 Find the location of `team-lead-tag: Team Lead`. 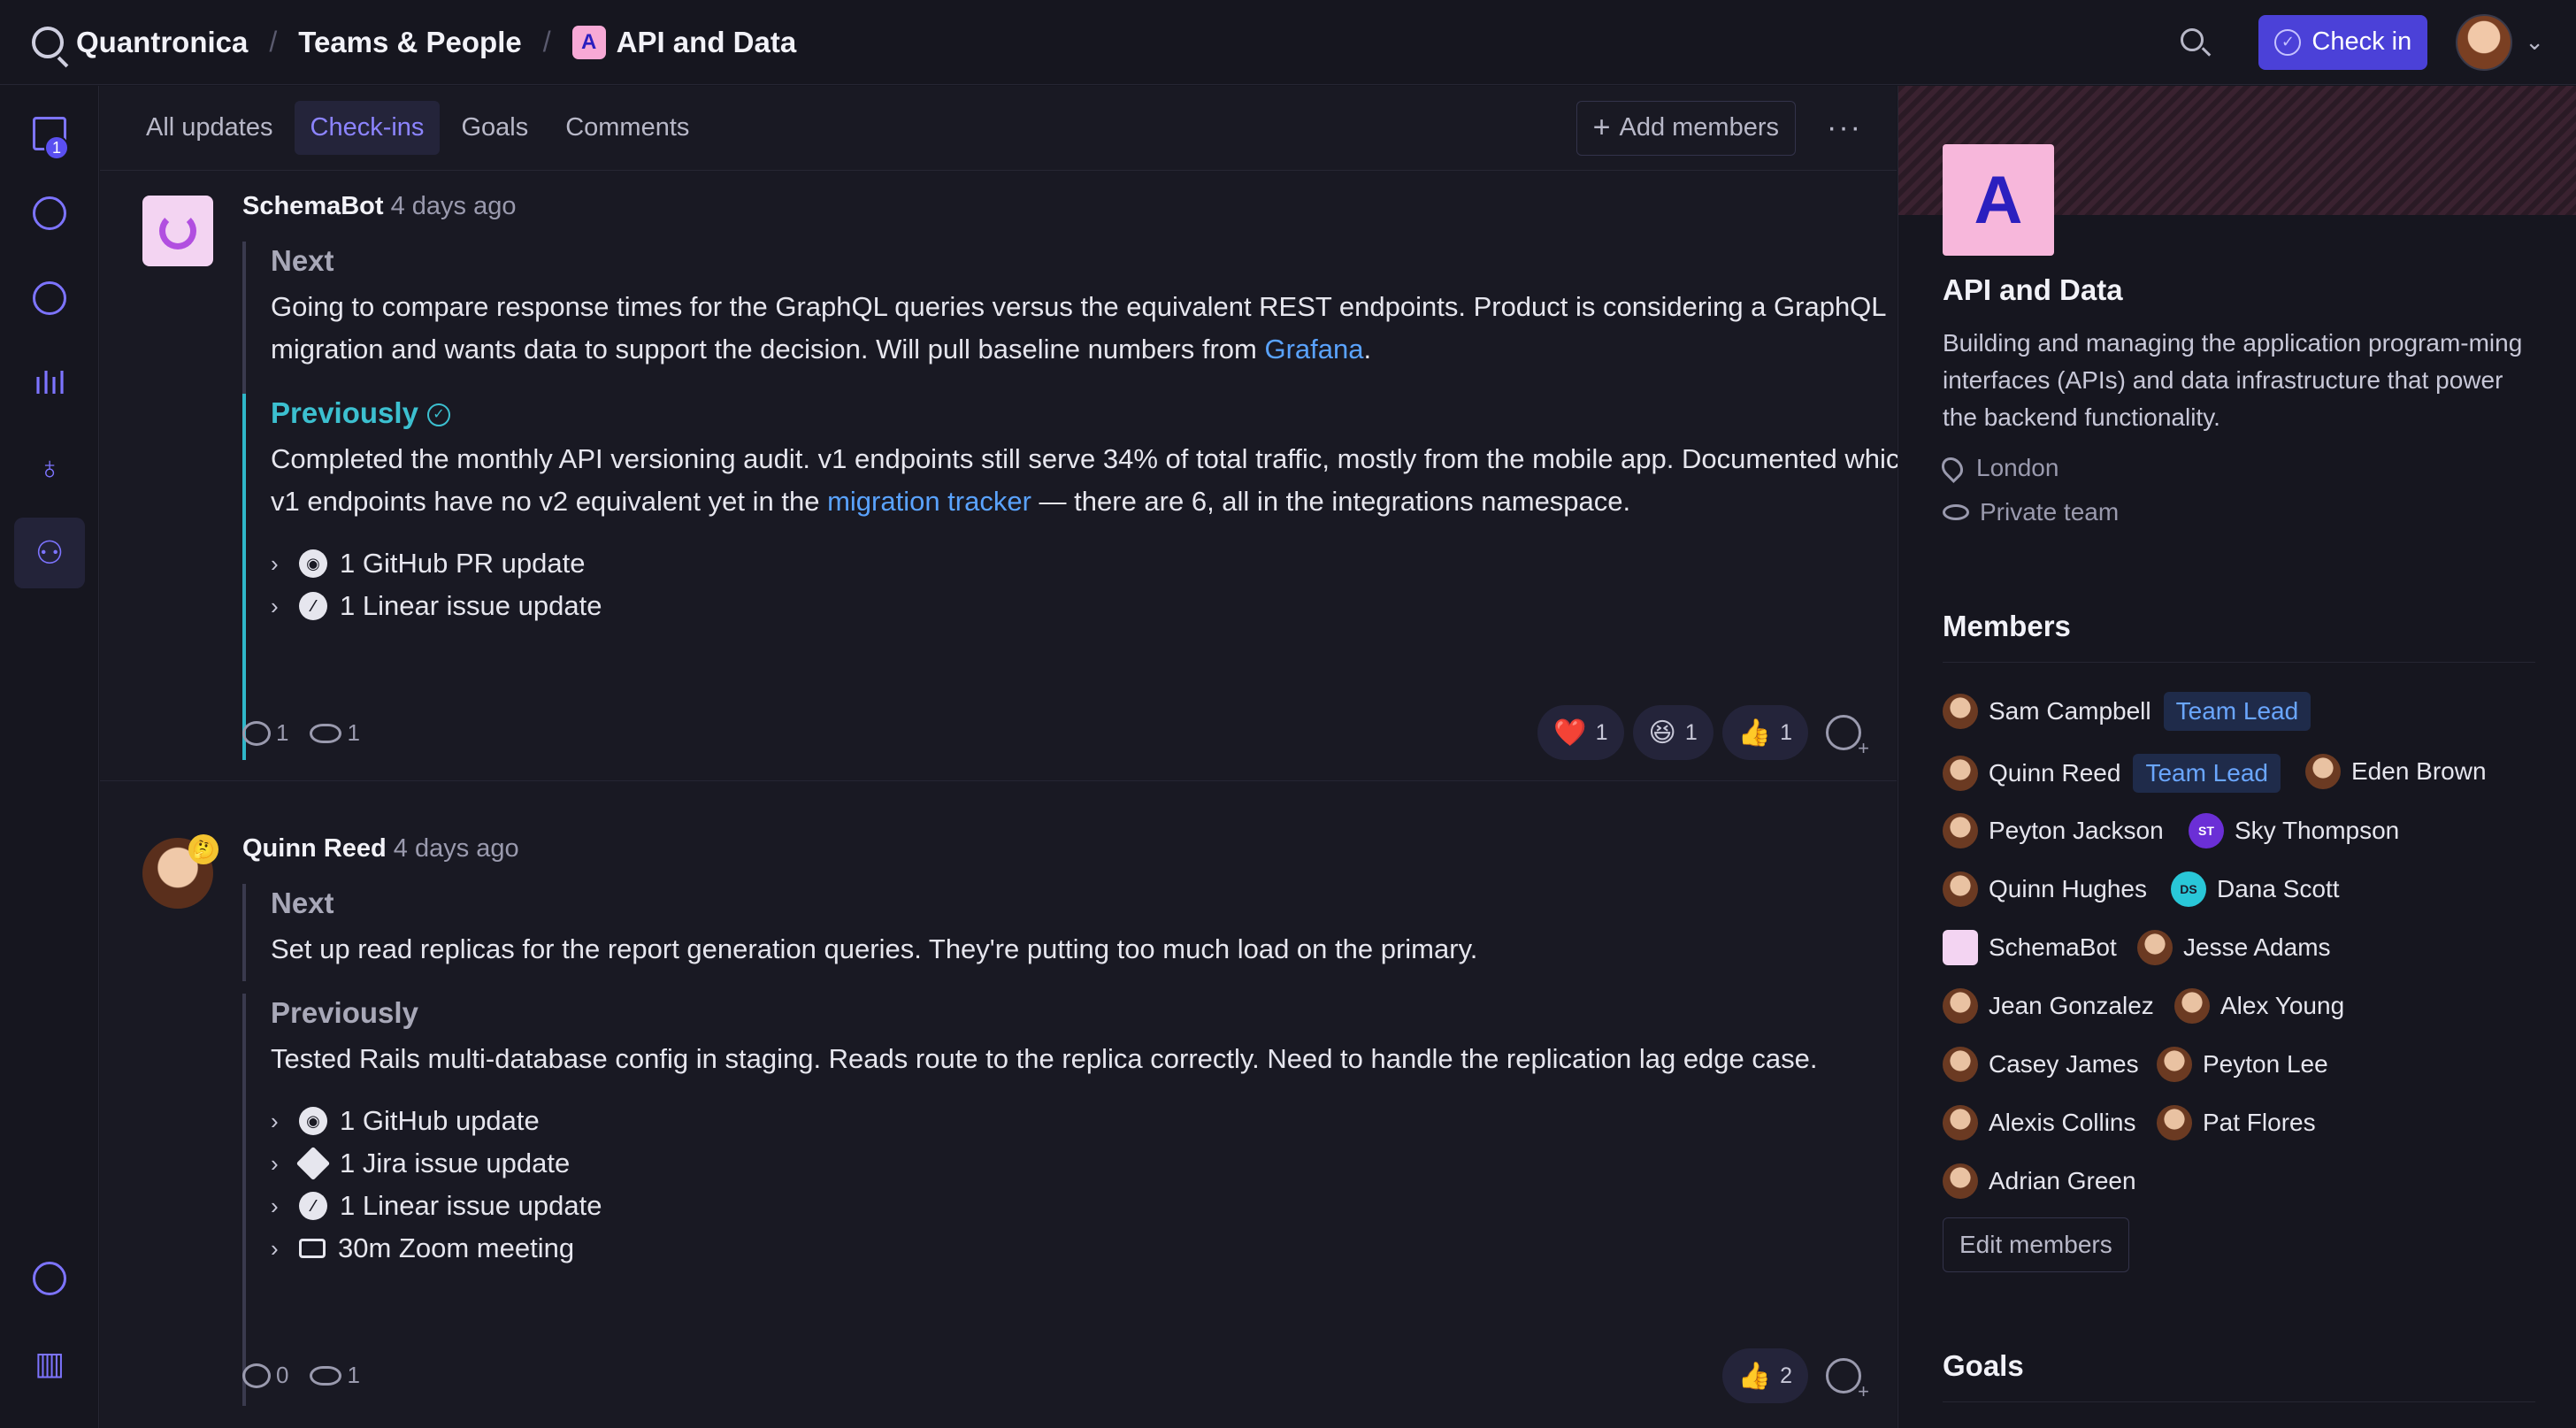

team-lead-tag: Team Lead is located at coordinates (2237, 711).